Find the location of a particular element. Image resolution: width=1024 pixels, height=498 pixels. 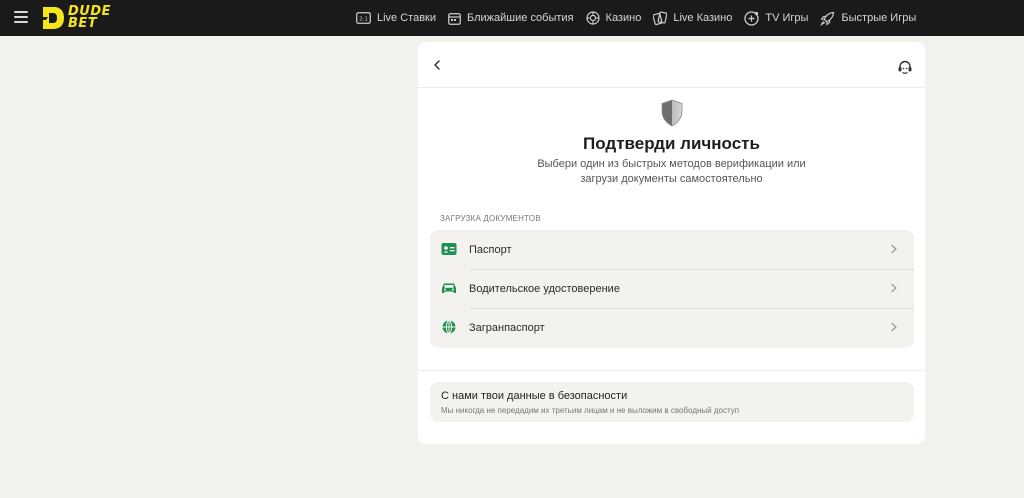

document-label: Водительское удостоверение is located at coordinates (544, 288).